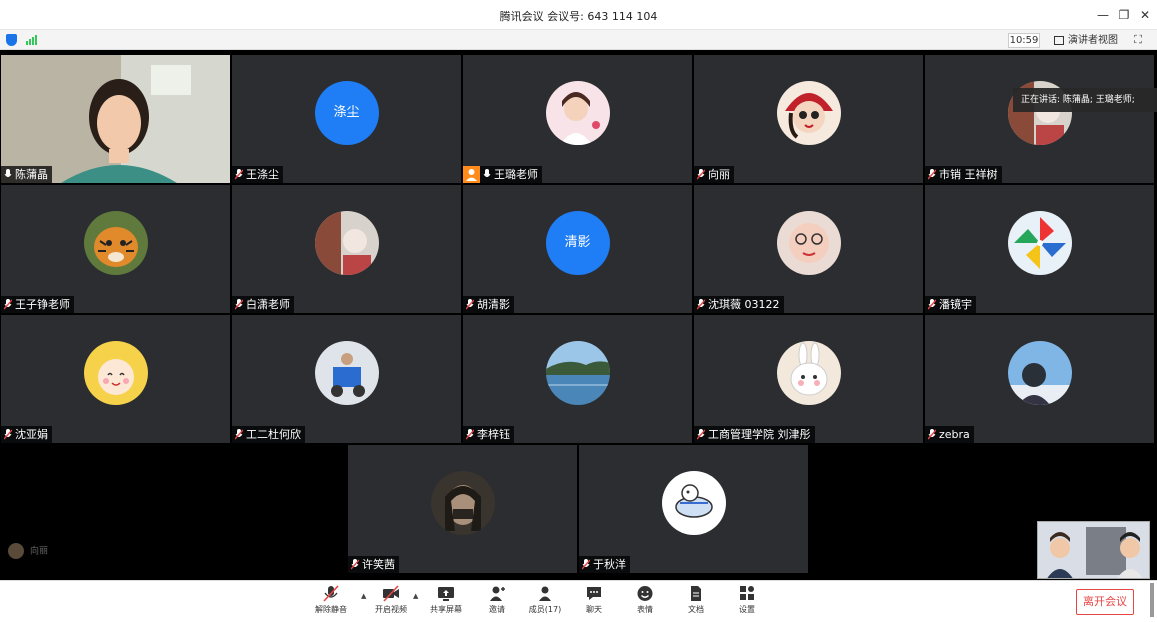 This screenshot has height=622, width=1157. What do you see at coordinates (446, 603) in the screenshot?
I see `share-screen-button: 共享屏幕` at bounding box center [446, 603].